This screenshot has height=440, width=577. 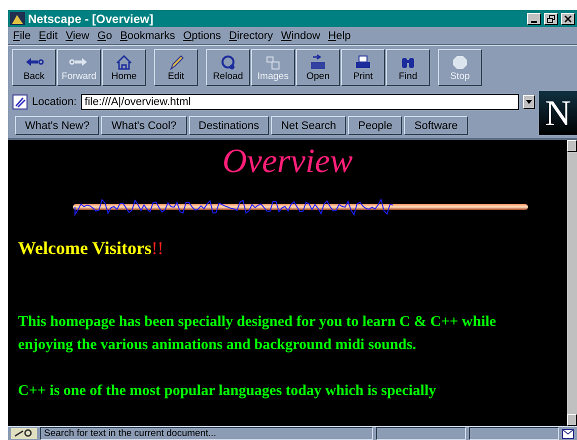 What do you see at coordinates (228, 67) in the screenshot?
I see `toolbar-button: Reload` at bounding box center [228, 67].